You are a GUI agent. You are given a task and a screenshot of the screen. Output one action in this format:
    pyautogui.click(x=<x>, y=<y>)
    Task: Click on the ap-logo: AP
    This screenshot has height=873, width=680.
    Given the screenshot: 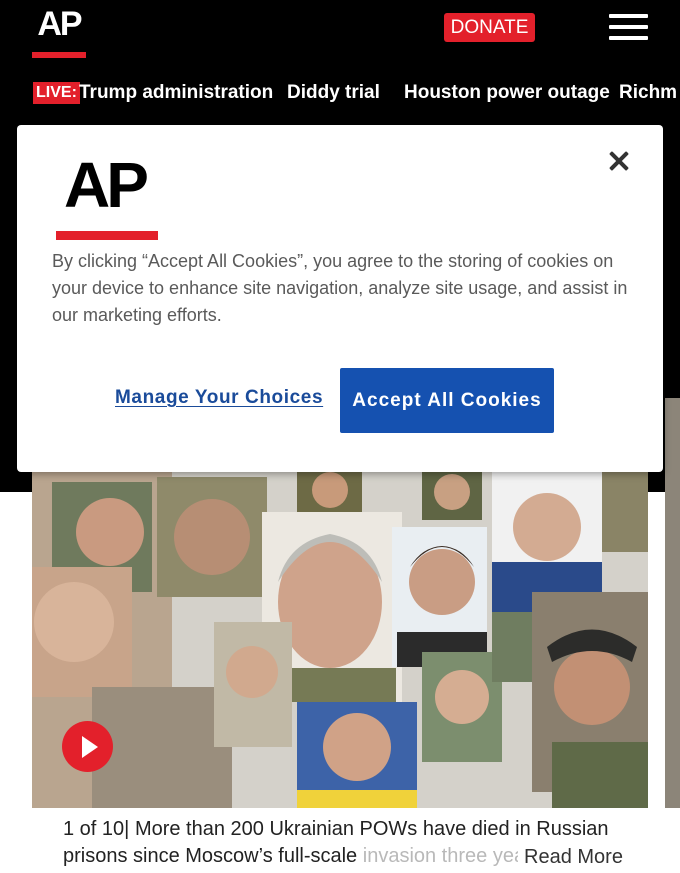 What is the action you would take?
    pyautogui.click(x=59, y=29)
    